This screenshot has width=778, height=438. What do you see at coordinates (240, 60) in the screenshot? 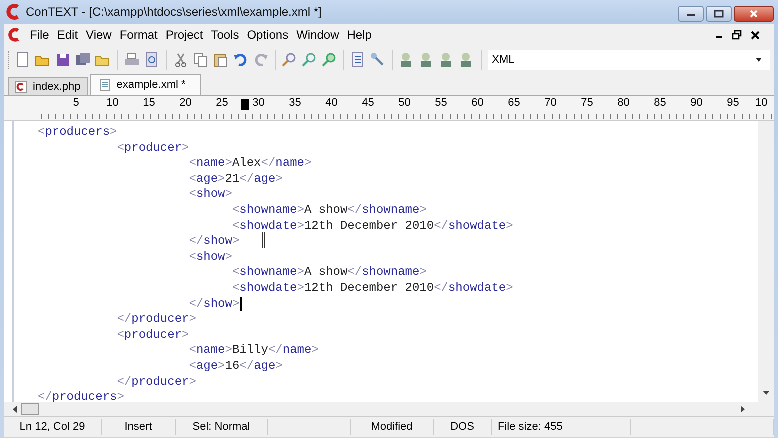
I see `undo-icon` at bounding box center [240, 60].